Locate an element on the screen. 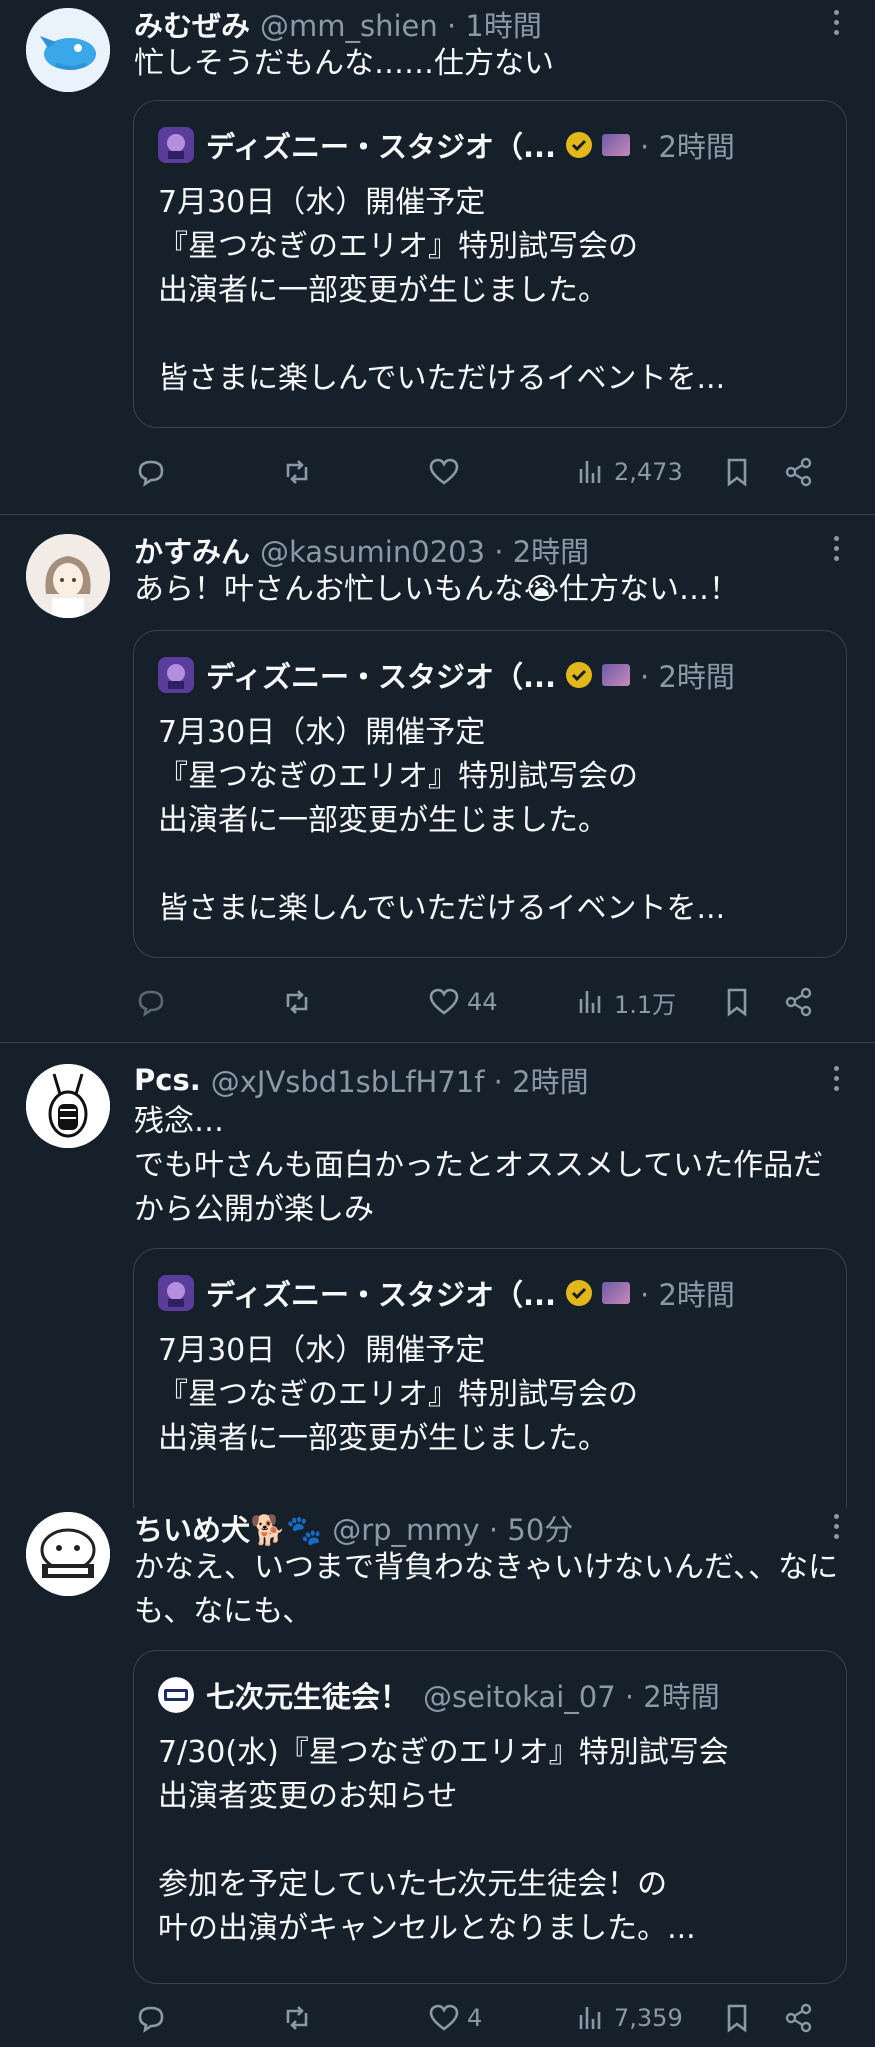 The image size is (875, 2047). handle-time: @kasumin0203 · 2時間 is located at coordinates (424, 550).